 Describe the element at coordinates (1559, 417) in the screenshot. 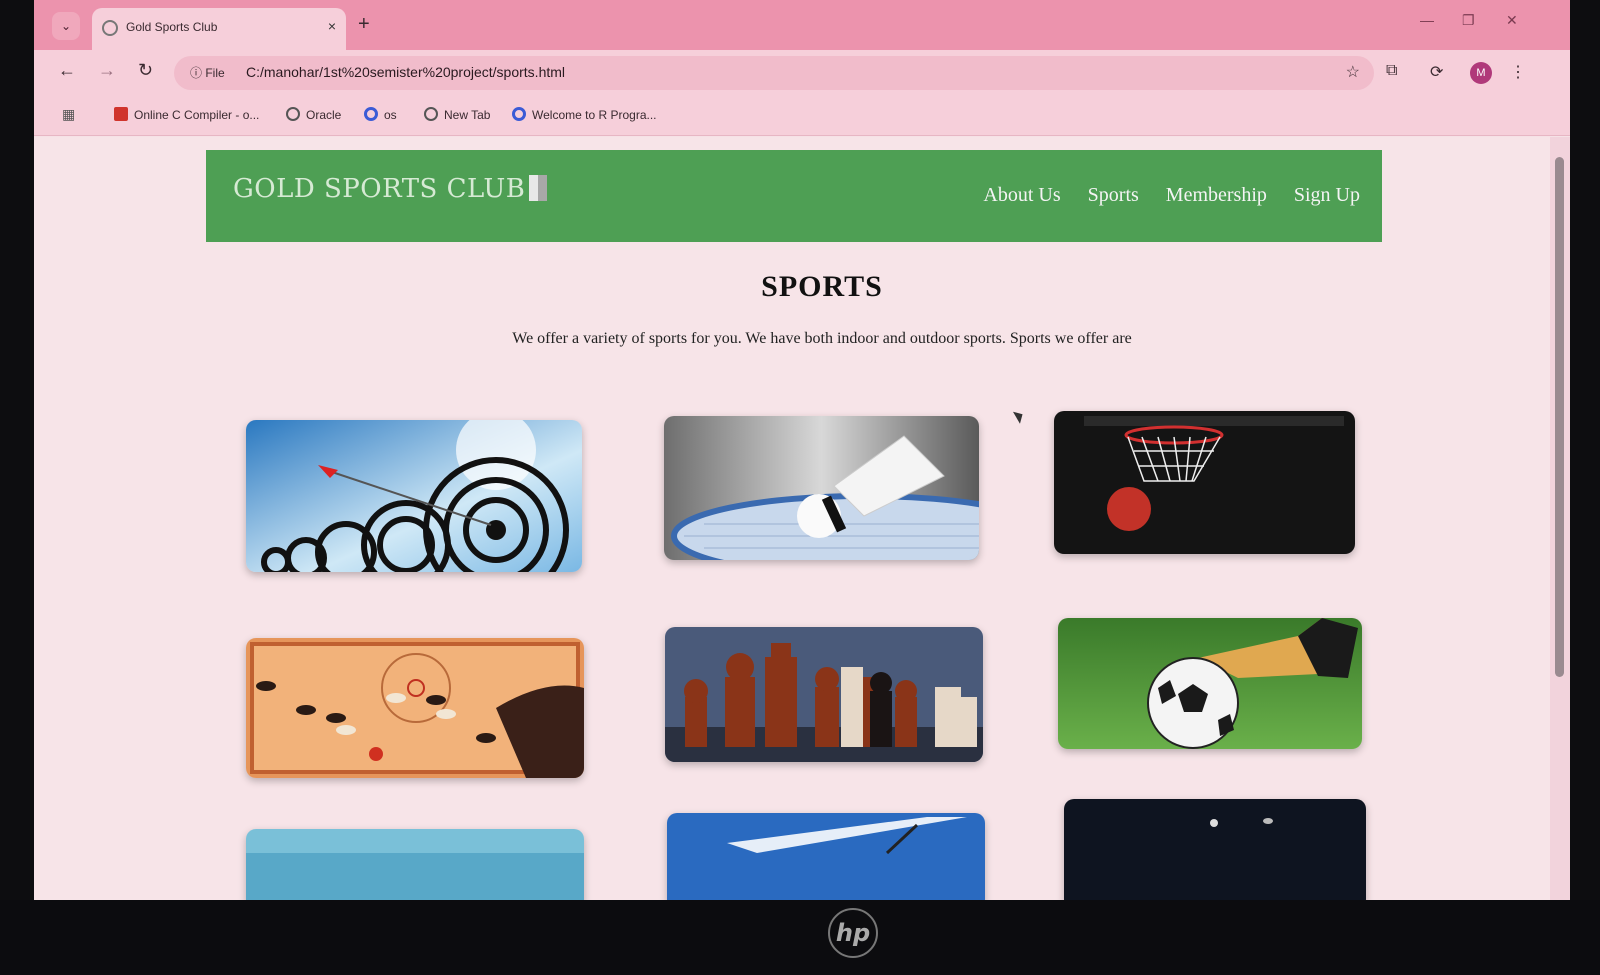

I see `scrollbar-thumb` at that location.